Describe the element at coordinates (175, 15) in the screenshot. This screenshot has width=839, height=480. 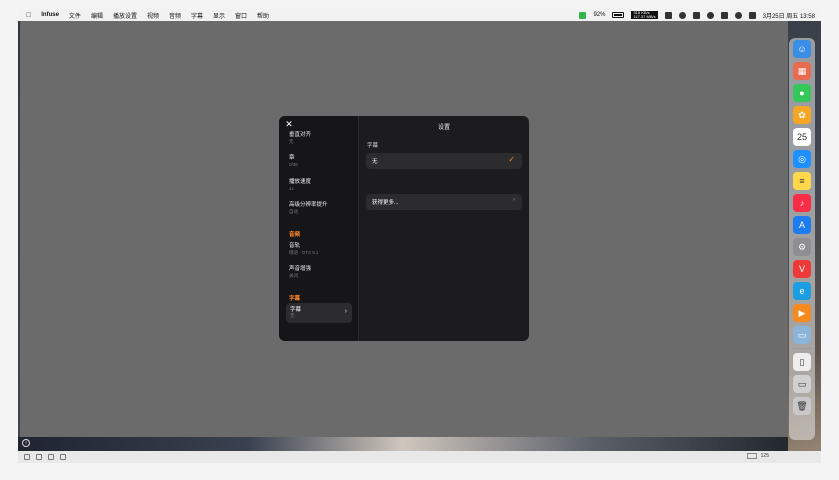
I see `menu-audio: 音频` at that location.